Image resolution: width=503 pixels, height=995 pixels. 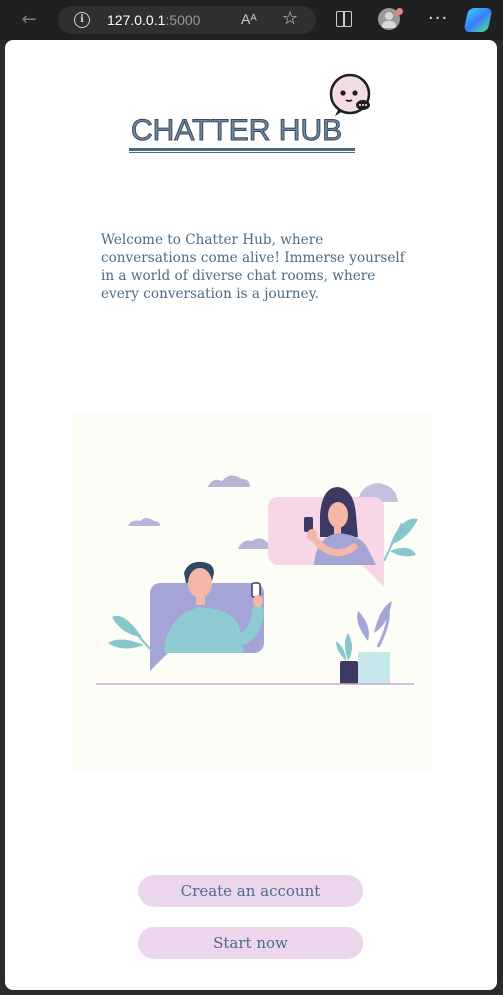 What do you see at coordinates (236, 131) in the screenshot?
I see `app-logo-text: CHATTER HUB` at bounding box center [236, 131].